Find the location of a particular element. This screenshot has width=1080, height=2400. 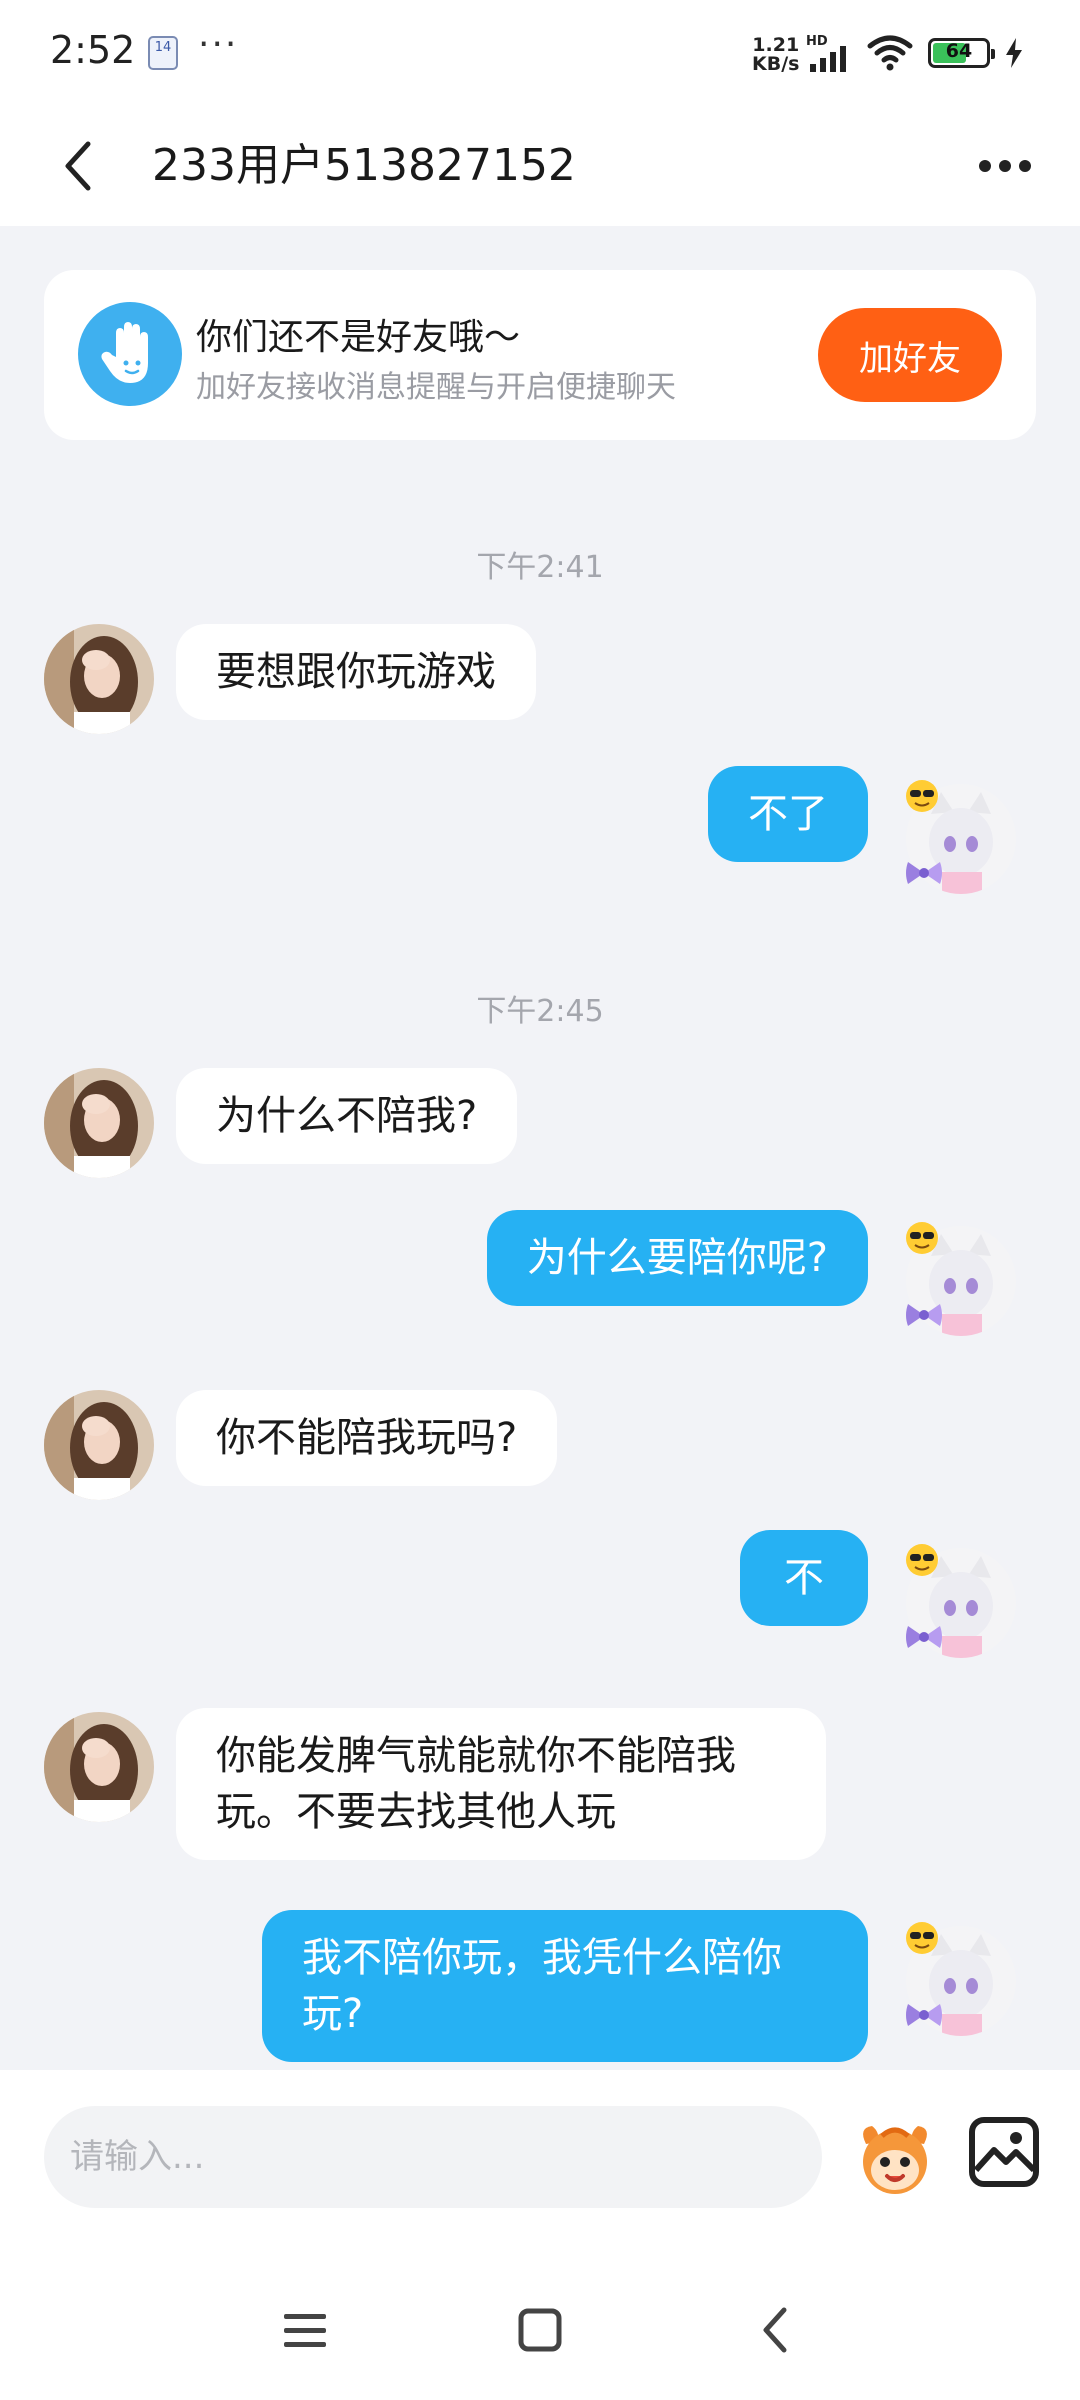

message-bubble-outgoing: 不了 is located at coordinates (788, 814).